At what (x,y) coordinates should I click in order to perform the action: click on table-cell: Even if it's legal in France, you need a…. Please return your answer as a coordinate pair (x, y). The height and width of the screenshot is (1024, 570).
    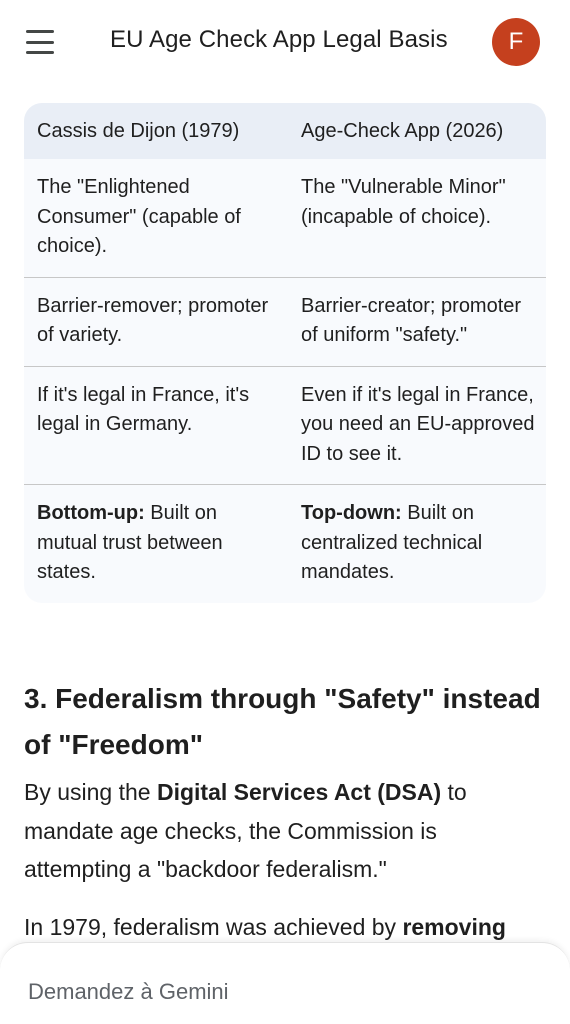
    Looking at the image, I should click on (418, 425).